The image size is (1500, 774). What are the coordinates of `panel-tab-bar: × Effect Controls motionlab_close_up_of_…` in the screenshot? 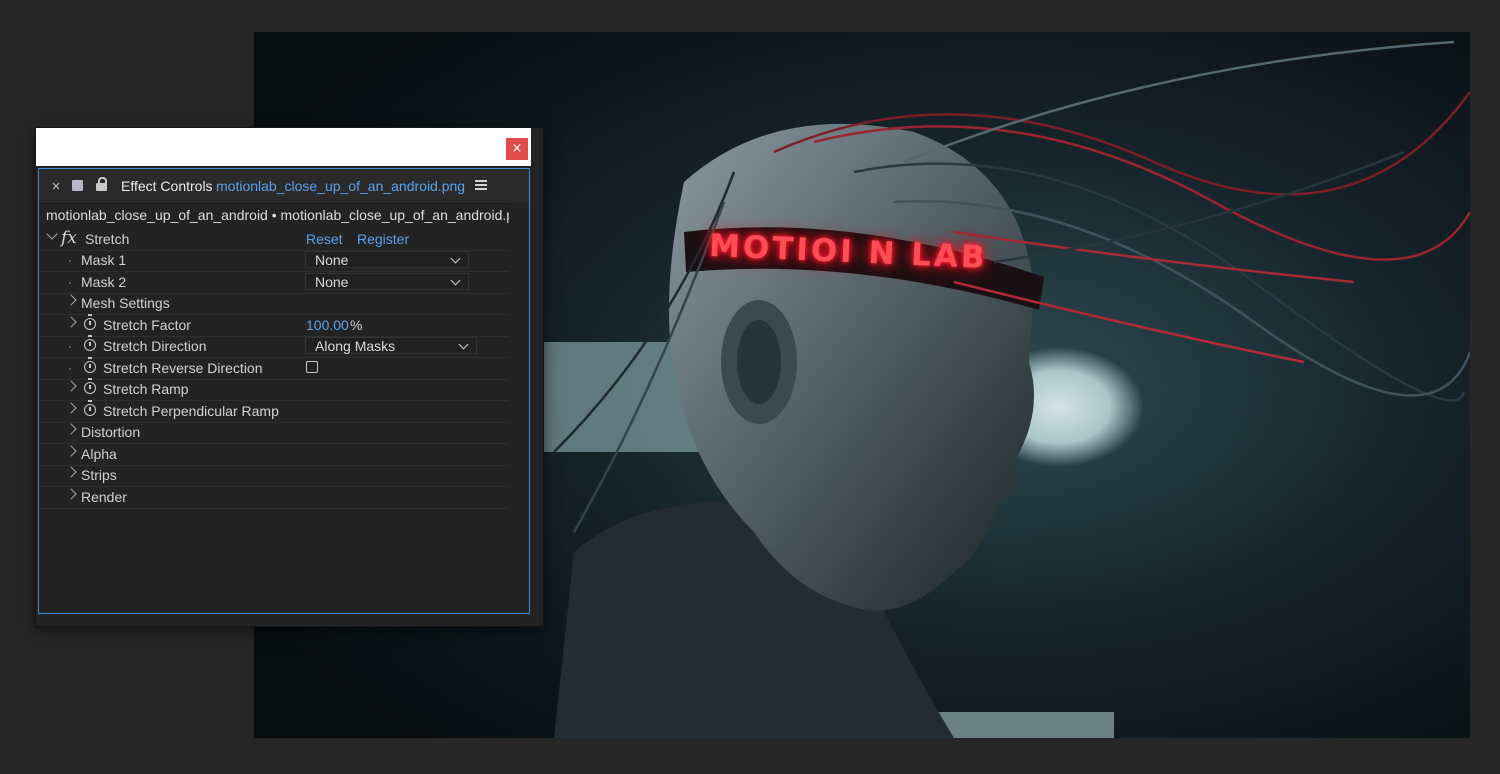 It's located at (284, 186).